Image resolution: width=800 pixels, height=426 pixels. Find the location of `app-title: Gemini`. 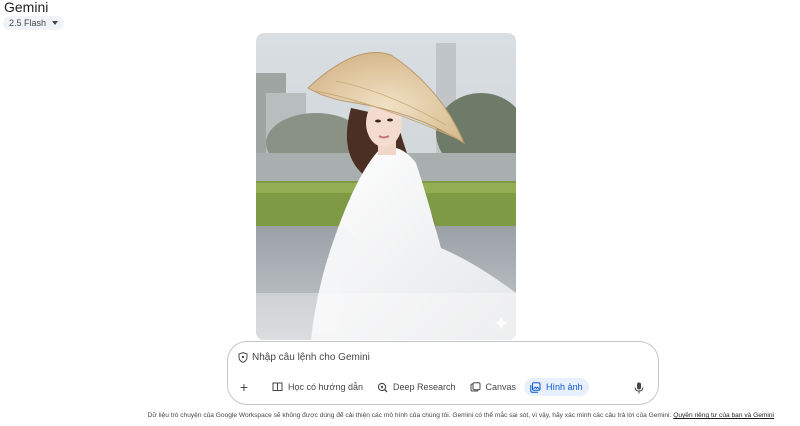

app-title: Gemini is located at coordinates (26, 7).